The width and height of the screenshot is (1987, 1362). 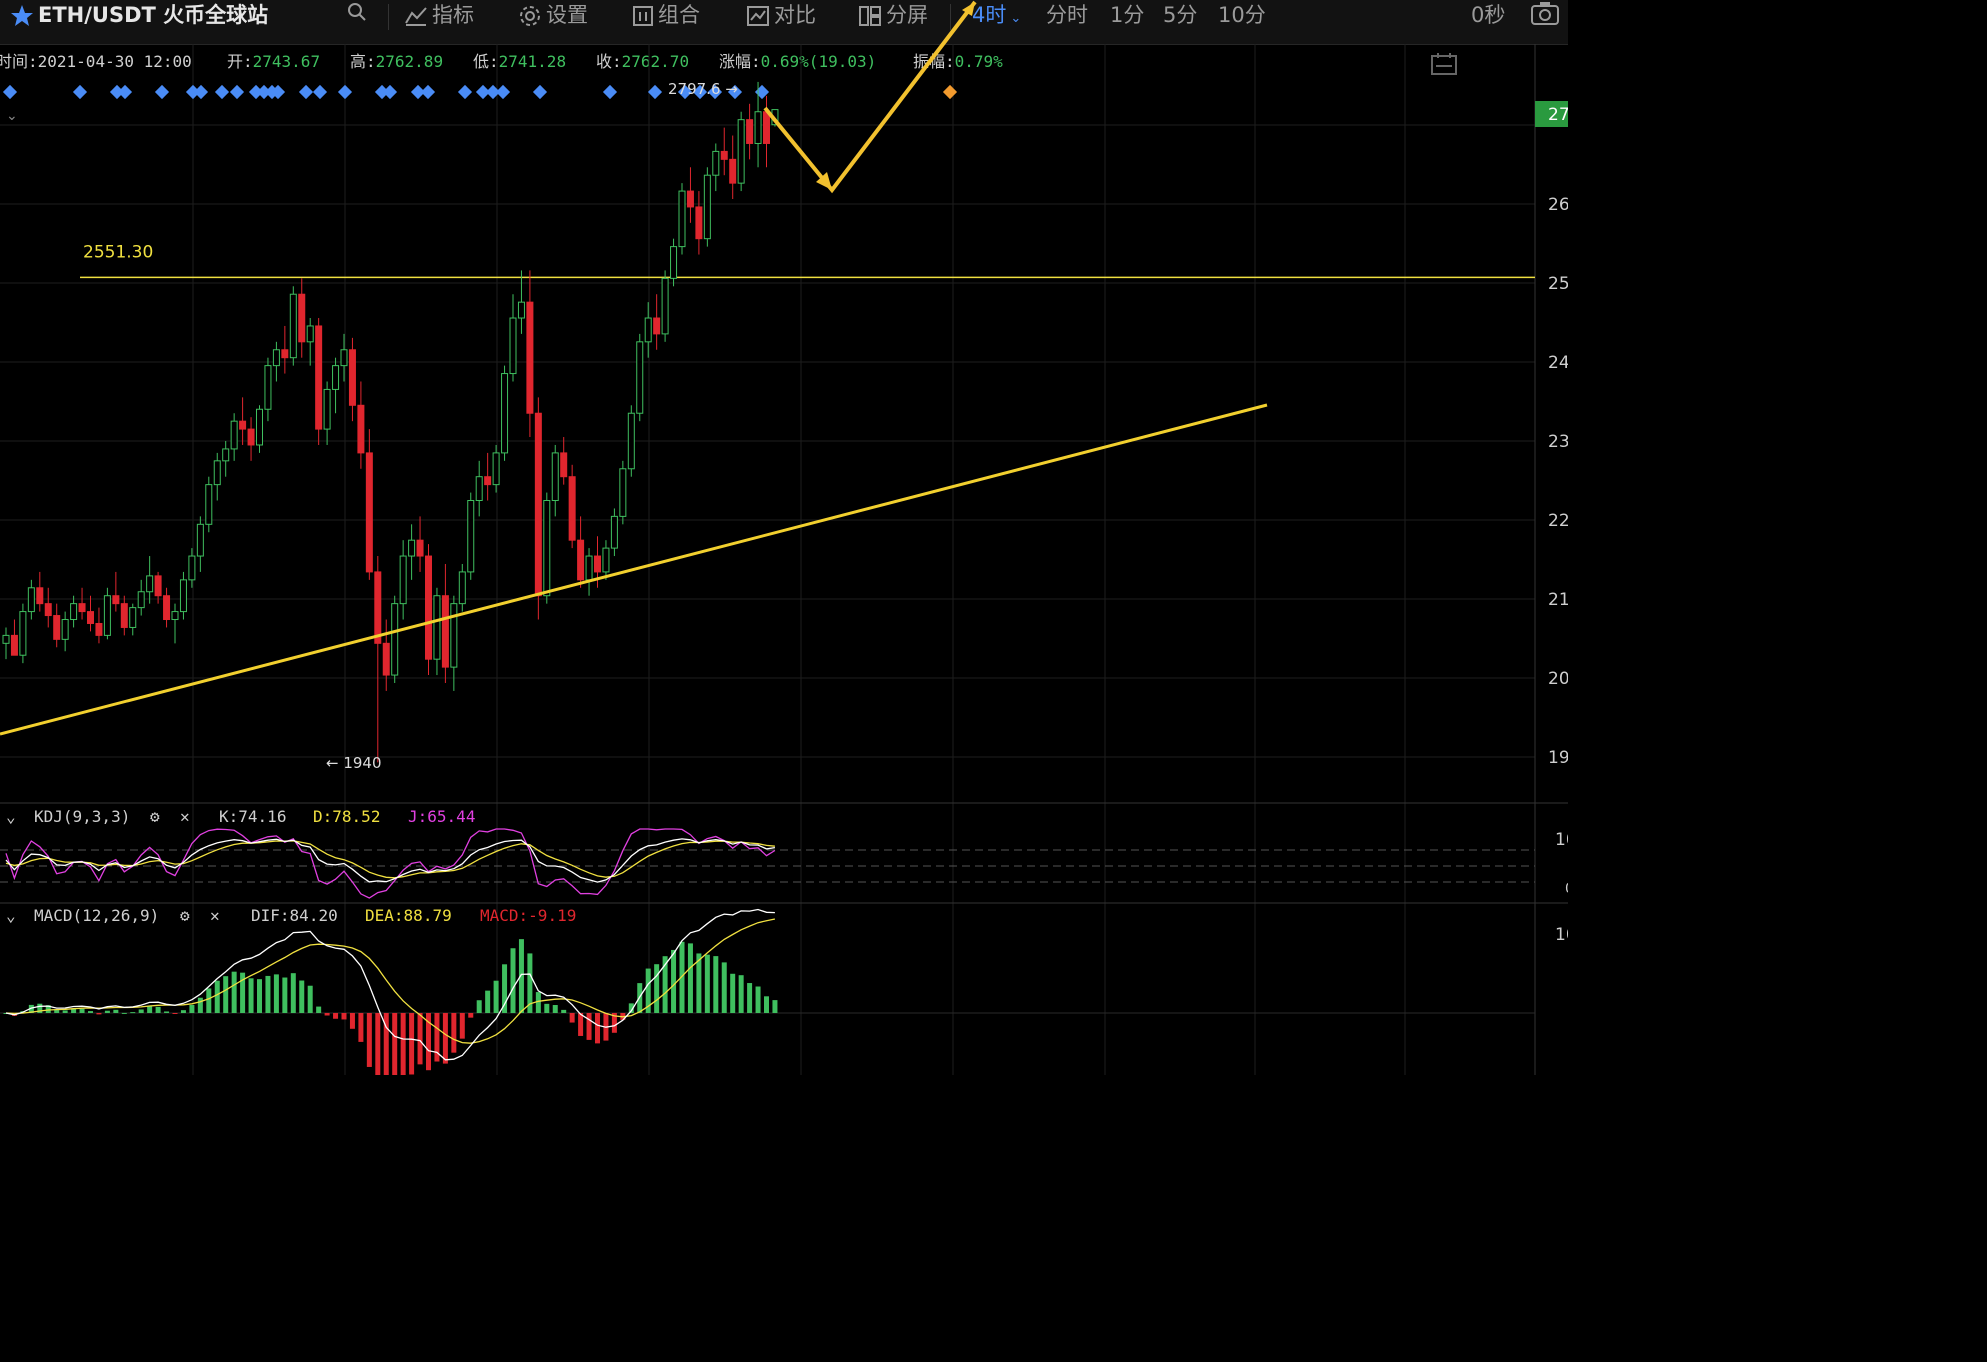 I want to click on toolbar-divider, so click(x=950, y=17).